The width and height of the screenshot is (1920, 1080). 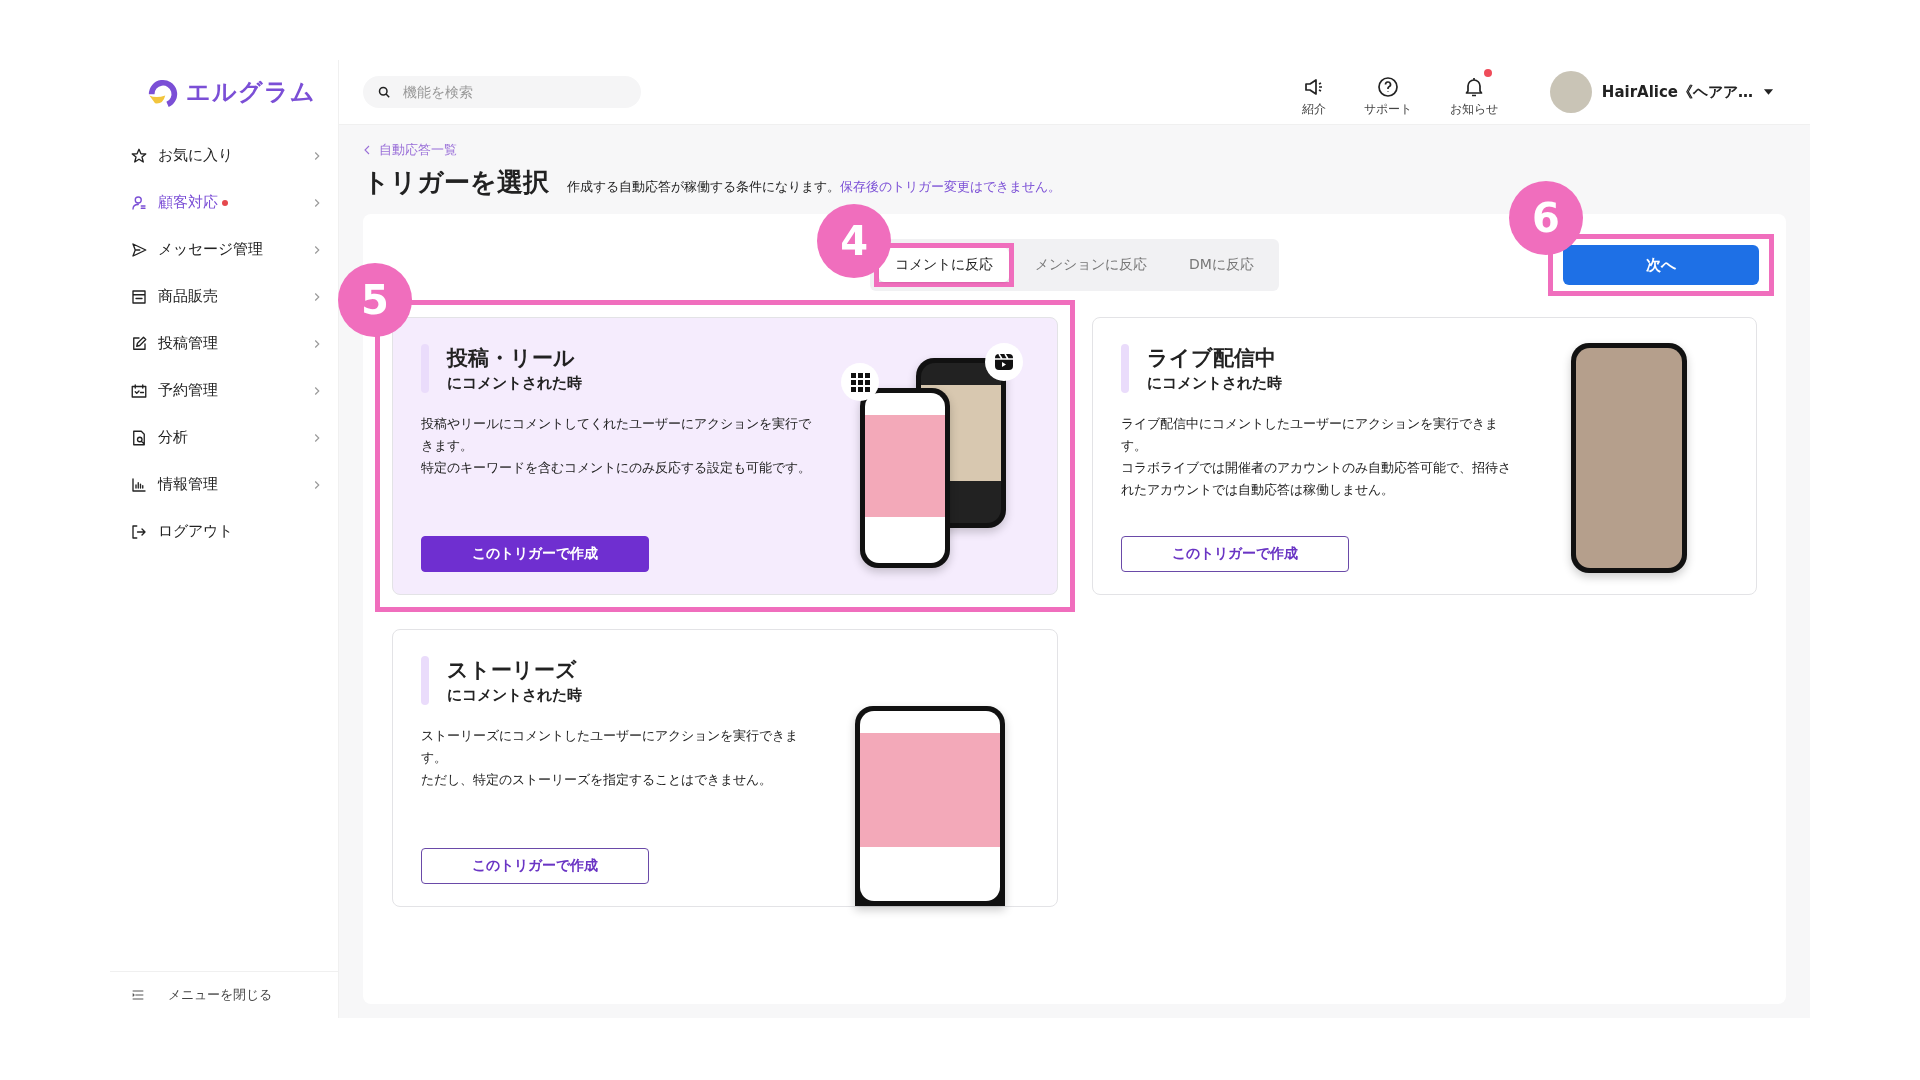 What do you see at coordinates (725, 456) in the screenshot?
I see `trigger-card: 投稿・リール にコメントされた時 投稿やリールにコメントしてくれたユーザーにアクションを実行できます。 特定のキーワードを含むコメントにのみ反応する設定も可能です。 このトリガーで作成` at bounding box center [725, 456].